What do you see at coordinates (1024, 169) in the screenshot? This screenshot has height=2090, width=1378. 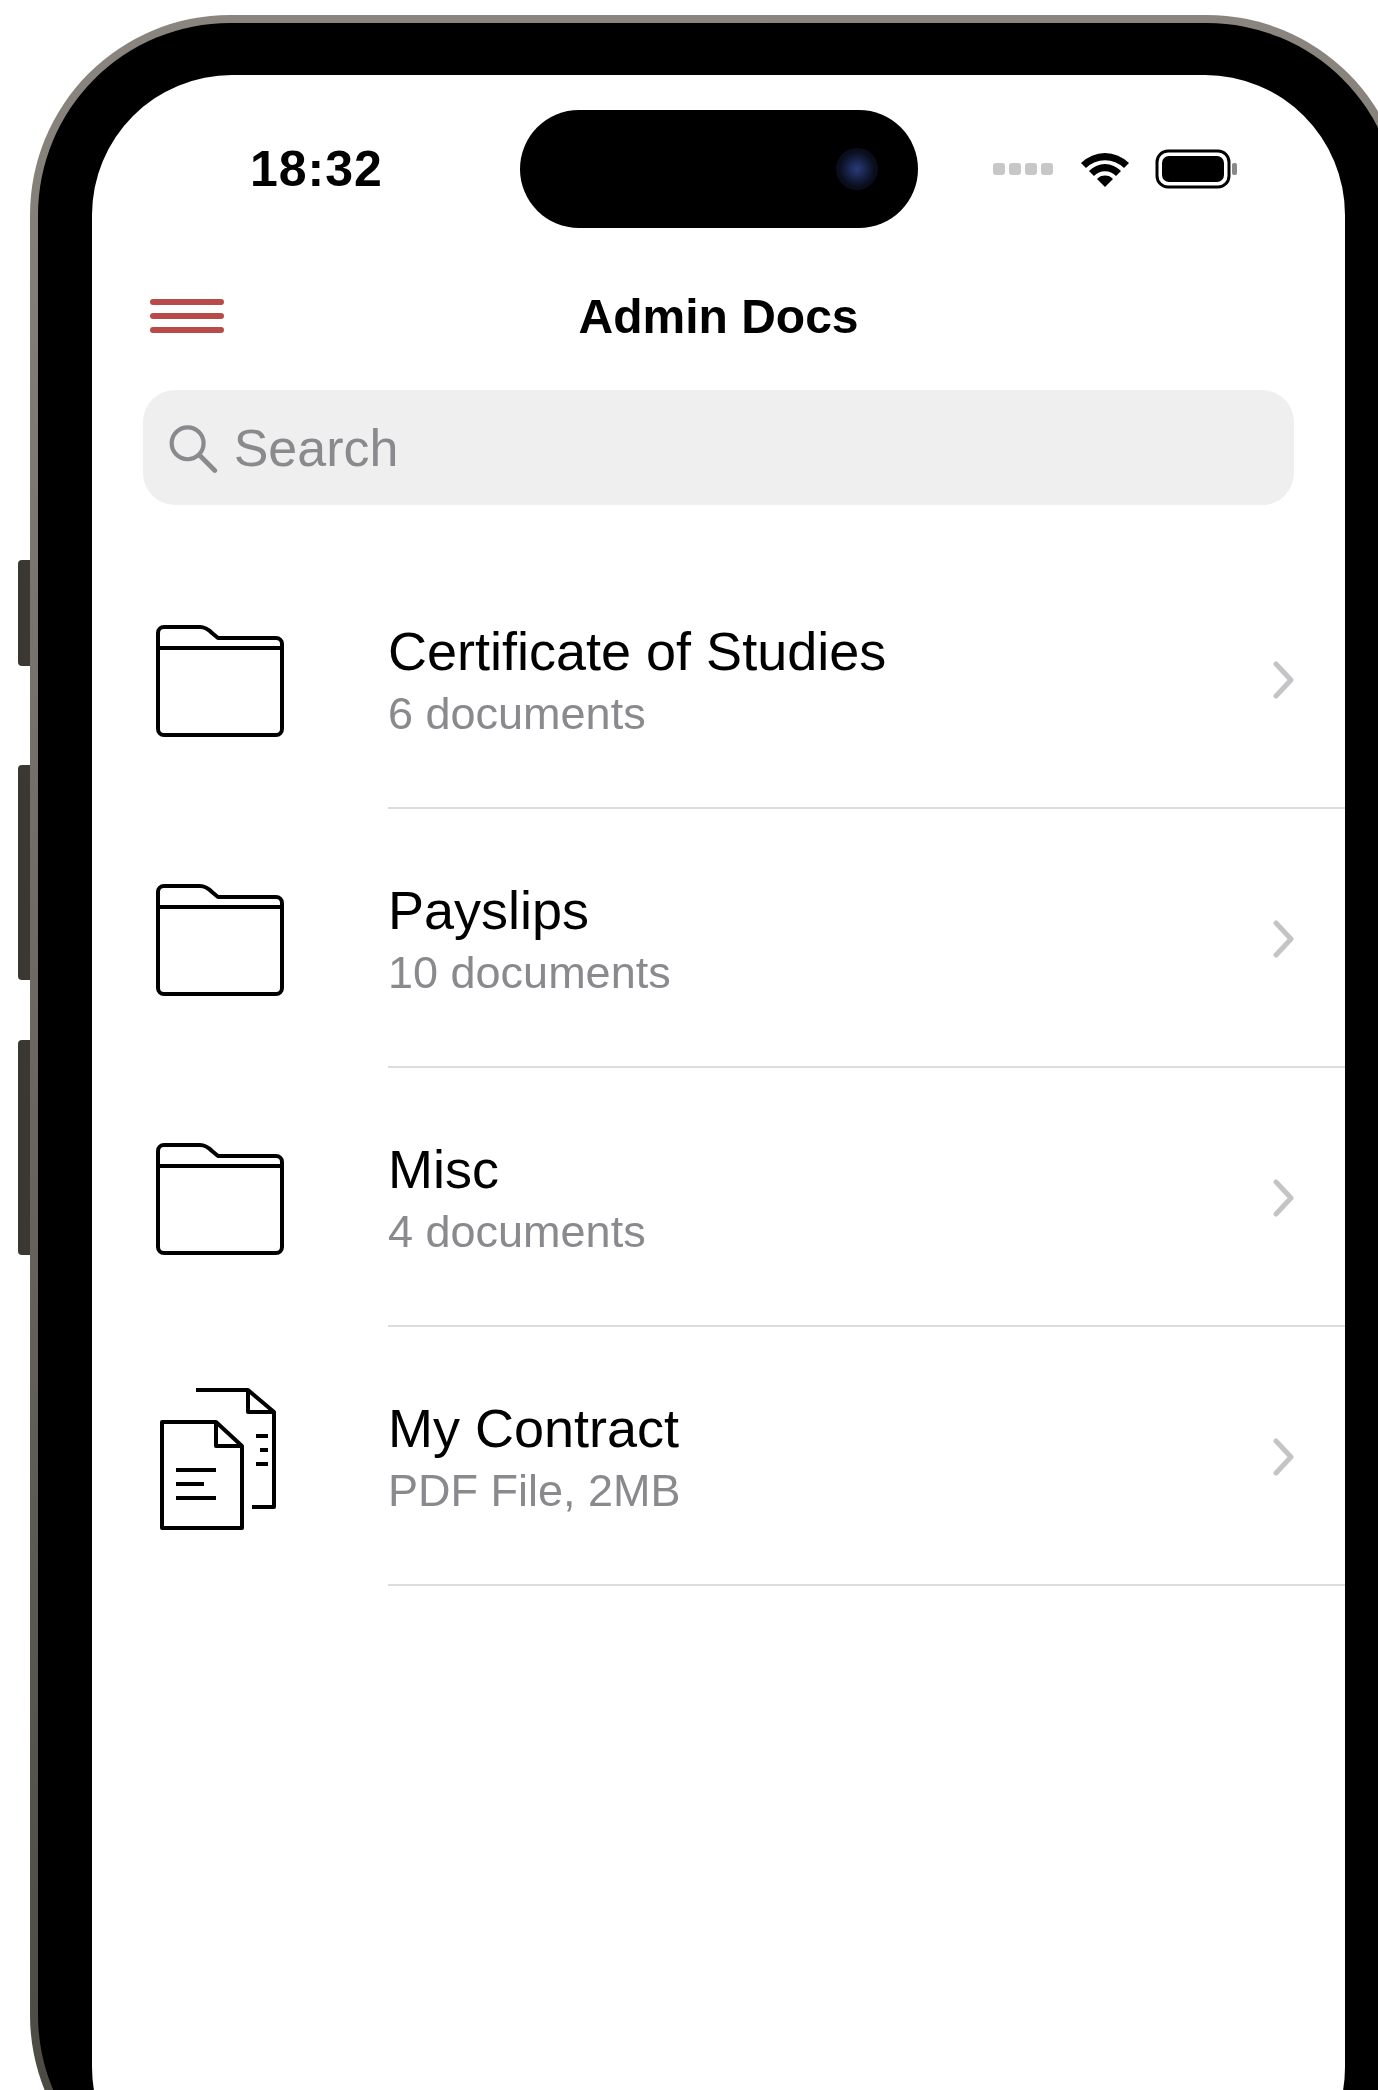 I see `signal-icon` at bounding box center [1024, 169].